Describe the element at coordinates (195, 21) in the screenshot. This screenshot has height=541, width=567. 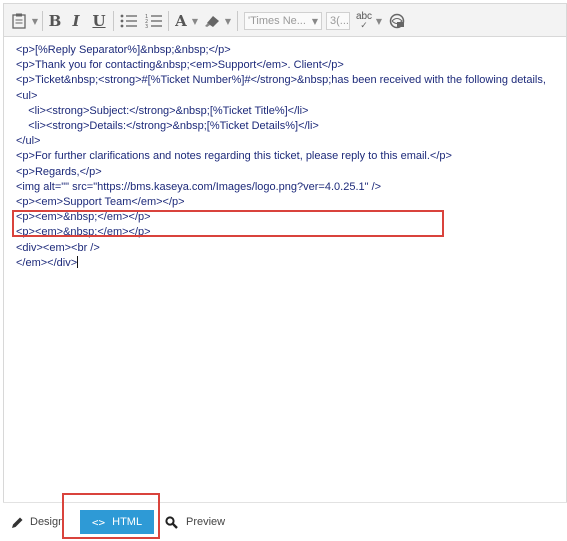
I see `font-color-dropdown-icon: ▼` at that location.